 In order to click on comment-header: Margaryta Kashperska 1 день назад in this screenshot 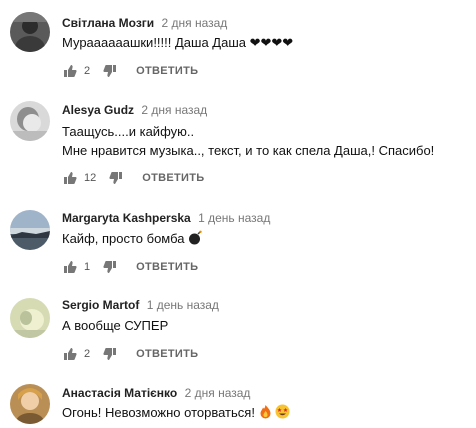, I will do `click(166, 218)`.